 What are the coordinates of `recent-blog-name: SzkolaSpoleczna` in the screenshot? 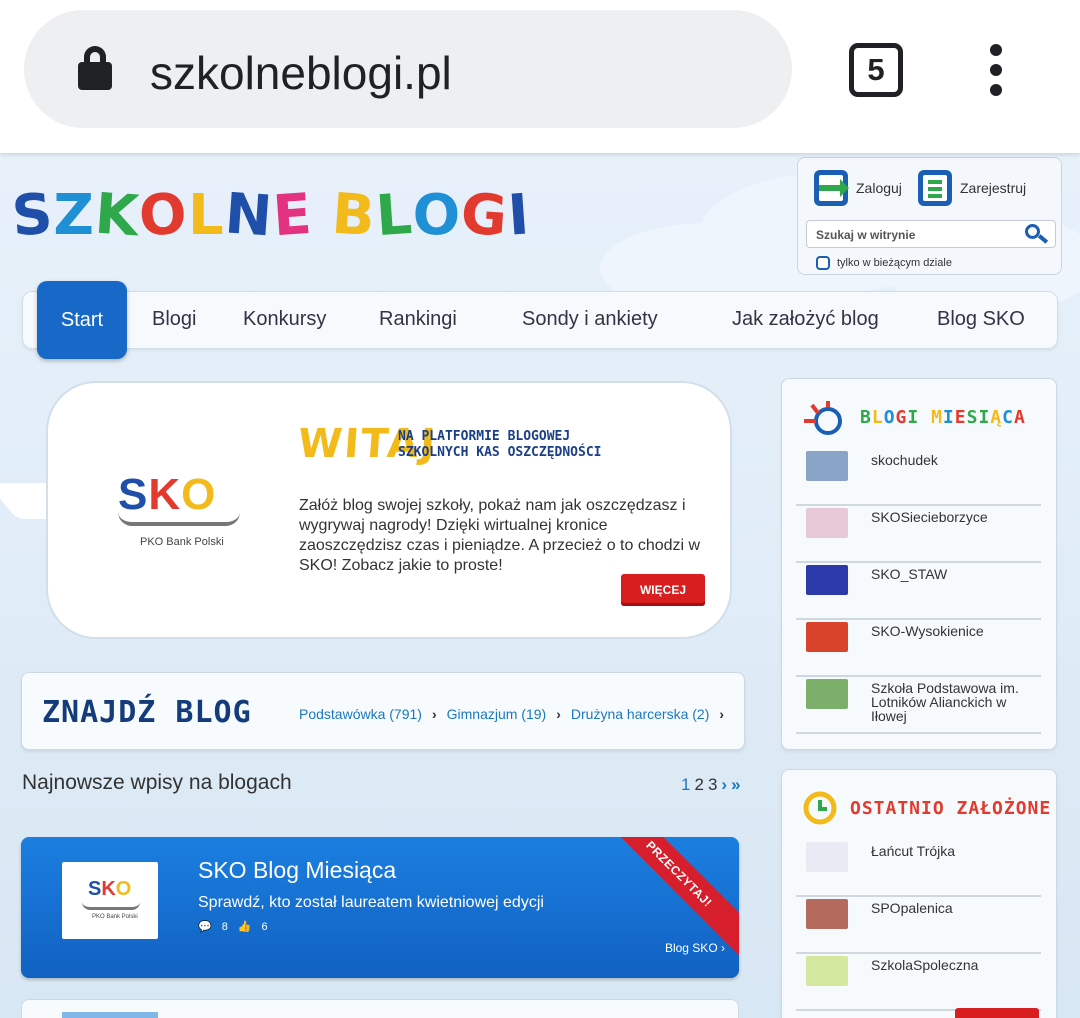 It's located at (956, 965).